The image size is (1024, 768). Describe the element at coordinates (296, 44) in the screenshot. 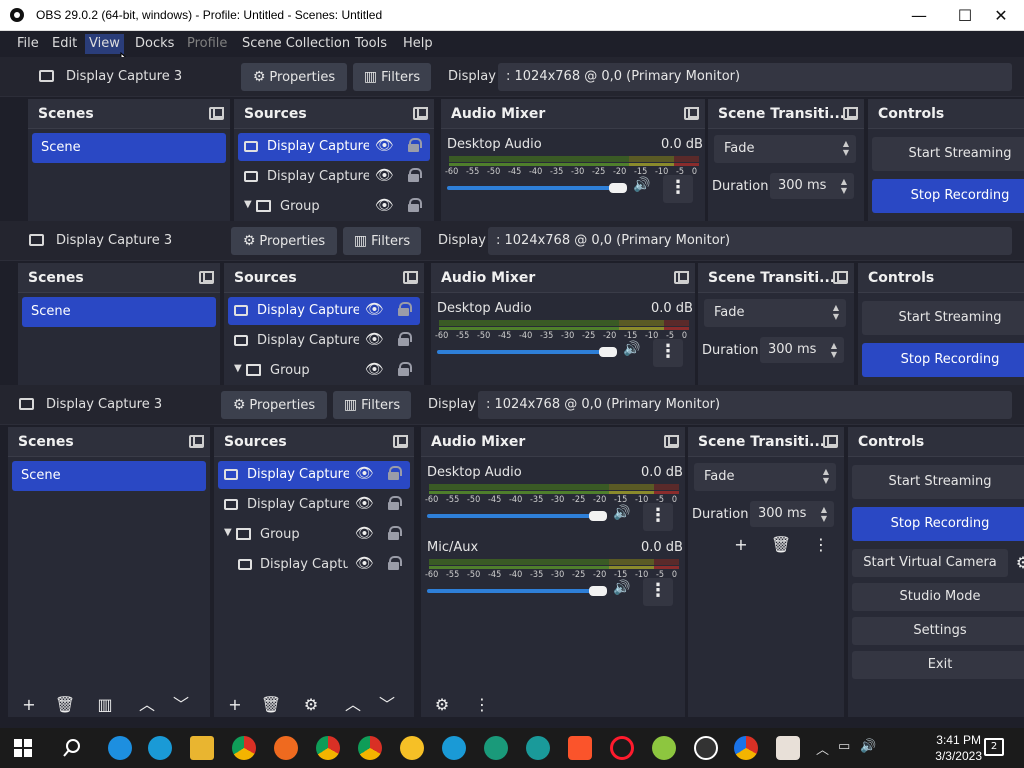

I see `menu-scene-collection: Scene Collection` at that location.